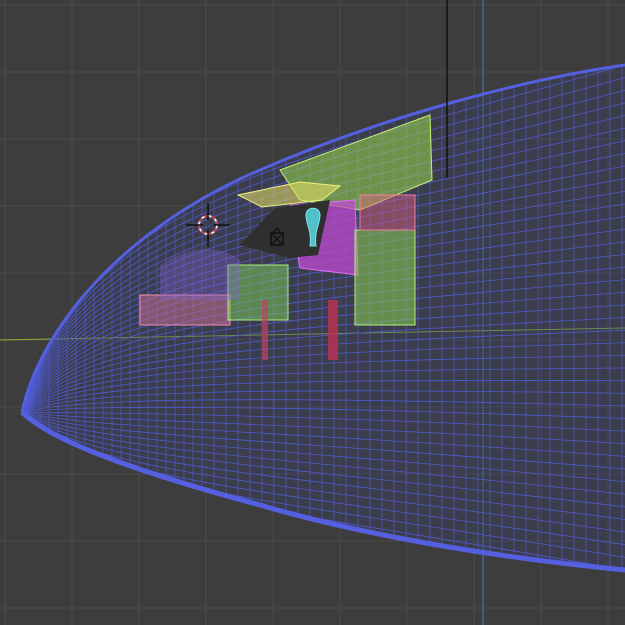 This screenshot has height=625, width=625. I want to click on cockpit-pink-frame-right, so click(387, 212).